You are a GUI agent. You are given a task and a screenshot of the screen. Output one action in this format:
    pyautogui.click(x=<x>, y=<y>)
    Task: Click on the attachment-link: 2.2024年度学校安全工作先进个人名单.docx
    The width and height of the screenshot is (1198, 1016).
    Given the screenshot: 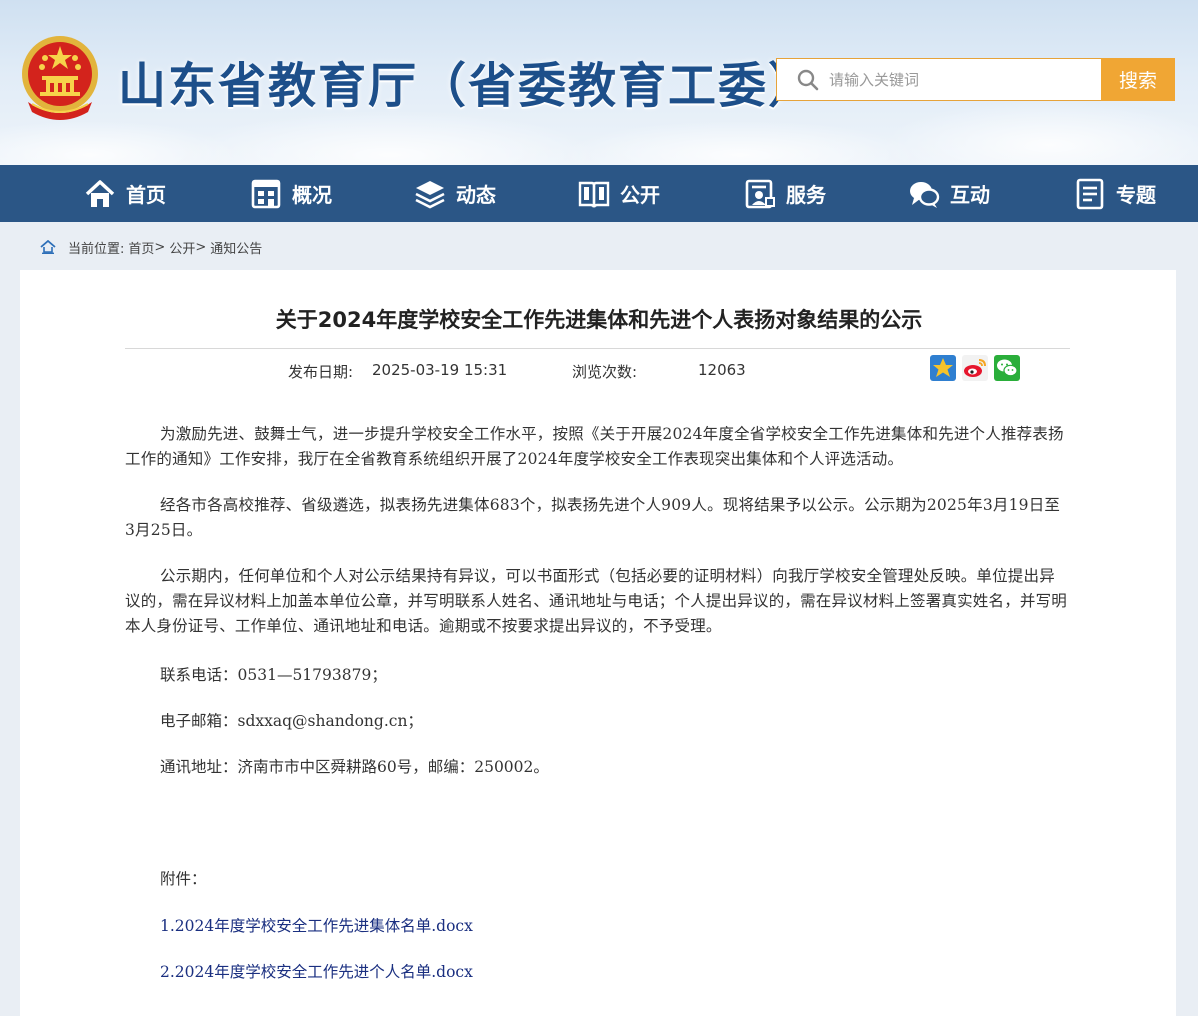 What is the action you would take?
    pyautogui.click(x=316, y=971)
    